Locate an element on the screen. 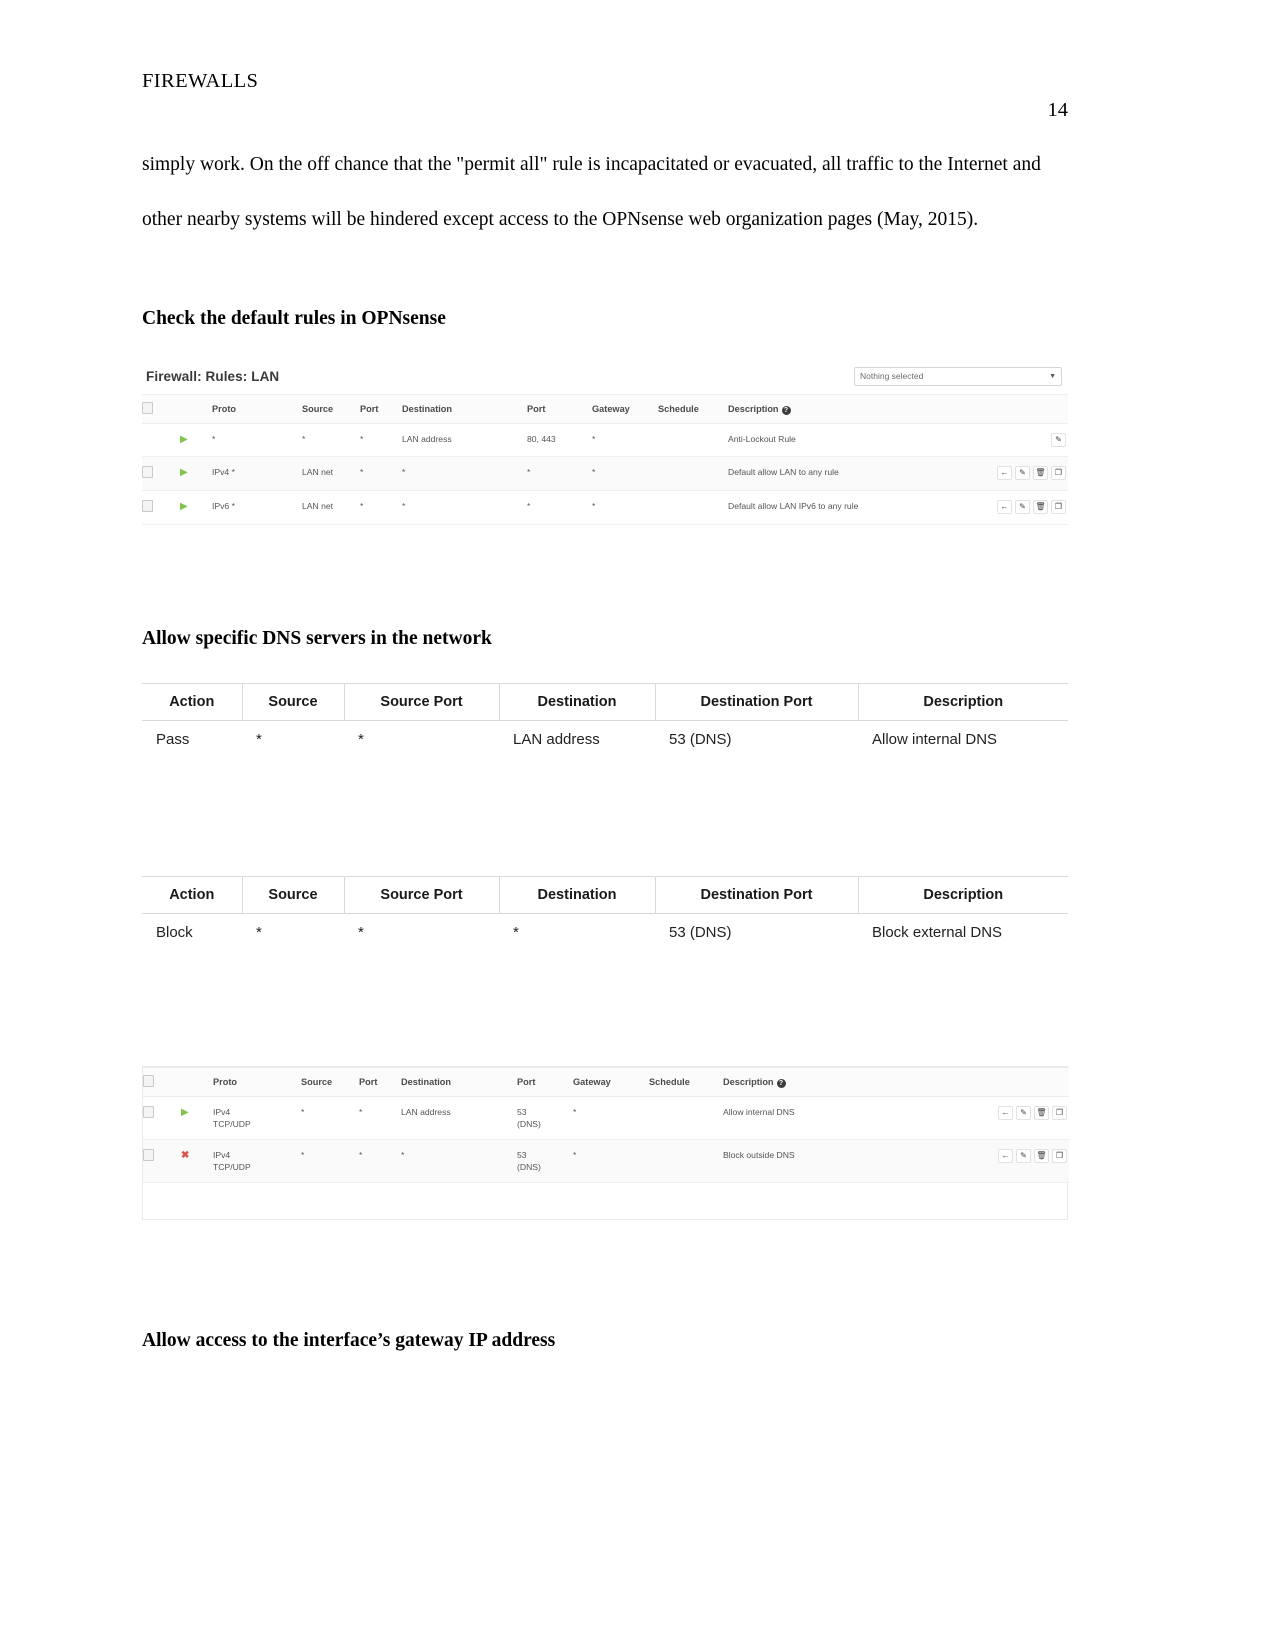 This screenshot has height=1651, width=1275. cell-description: Default allow LAN IPv6 to any rule is located at coordinates (855, 507).